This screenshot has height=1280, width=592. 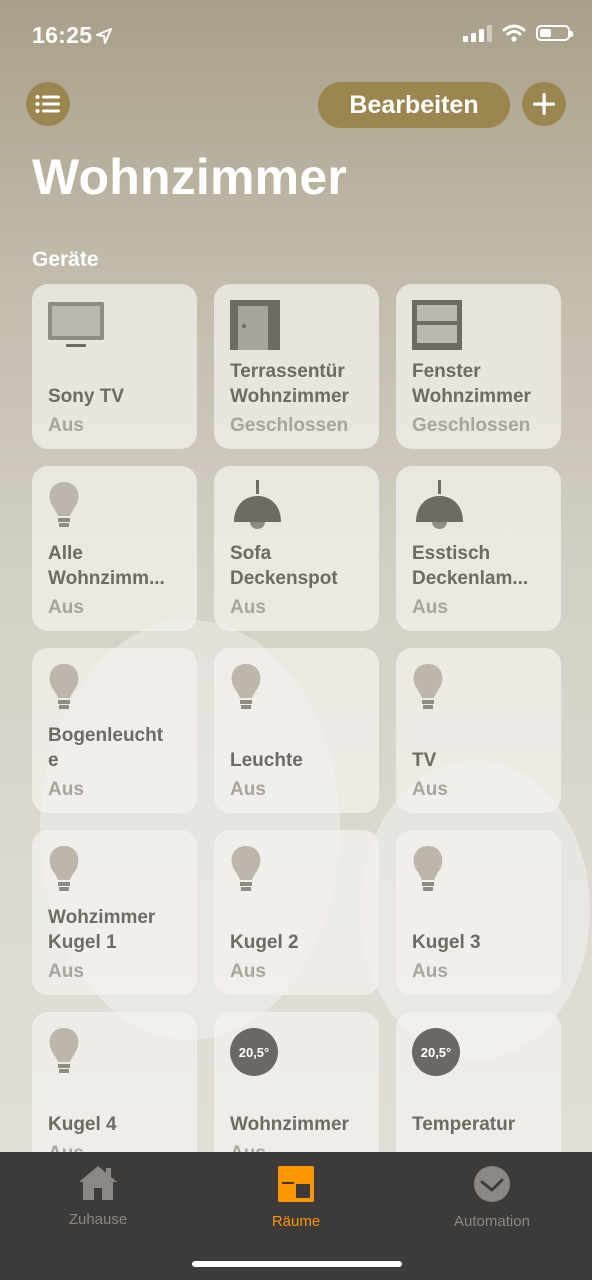 I want to click on accessory-tile: Esstisch Deckenlam... Aus, so click(x=478, y=548).